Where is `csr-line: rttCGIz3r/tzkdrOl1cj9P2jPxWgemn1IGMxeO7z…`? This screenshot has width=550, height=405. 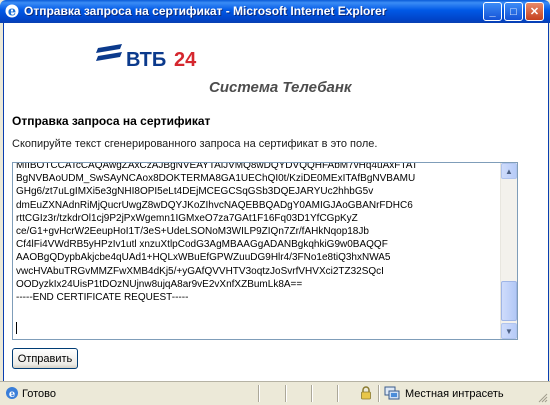 csr-line: rttCGIz3r/tzkdrOl1cj9P2jPxWgemn1IGMxeO7z… is located at coordinates (187, 218).